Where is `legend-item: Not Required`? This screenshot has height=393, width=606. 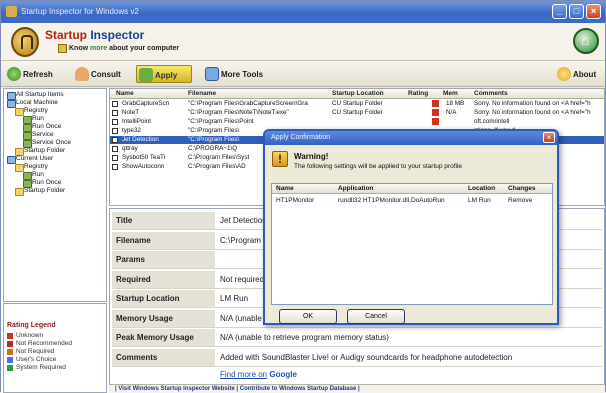
legend-item: Not Required is located at coordinates (30, 351).